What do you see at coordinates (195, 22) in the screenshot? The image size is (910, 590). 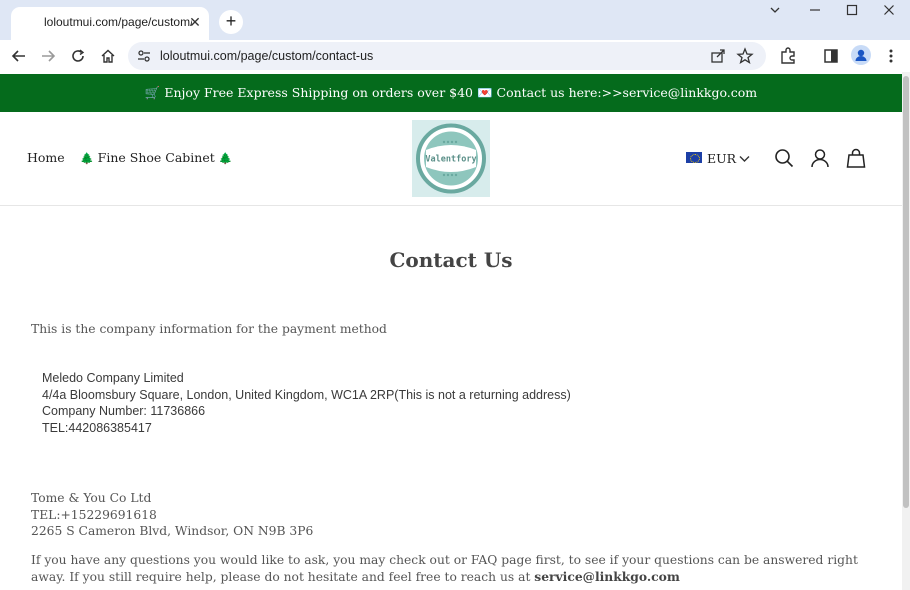 I see `tab-close-button: ✕` at bounding box center [195, 22].